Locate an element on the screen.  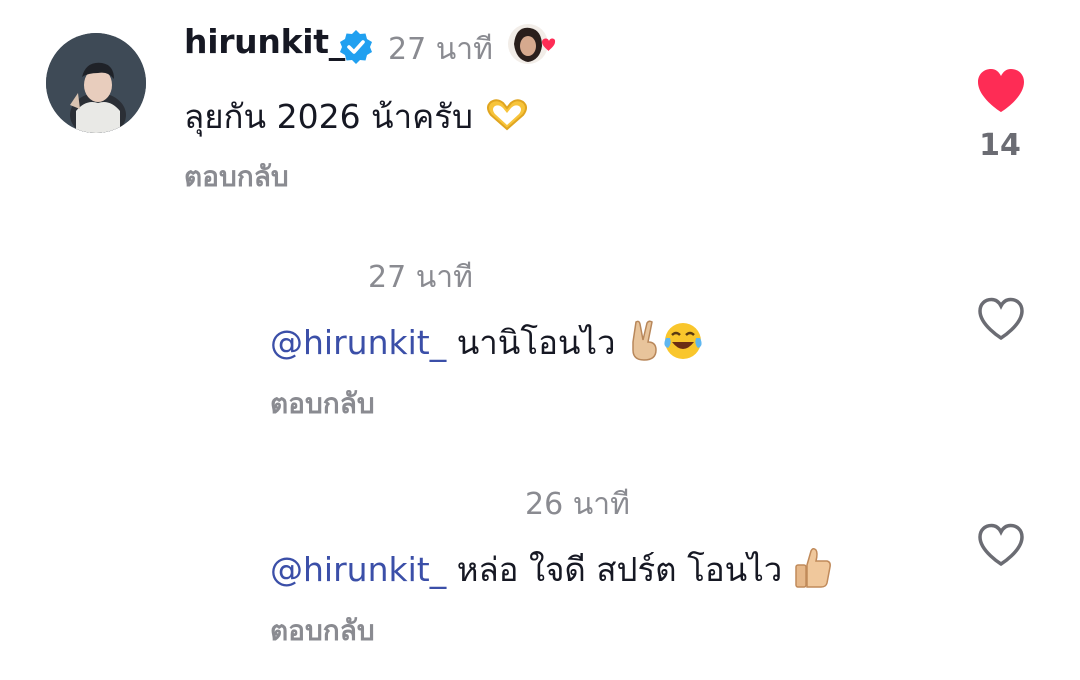
thumbs-up-emoji is located at coordinates (813, 572).